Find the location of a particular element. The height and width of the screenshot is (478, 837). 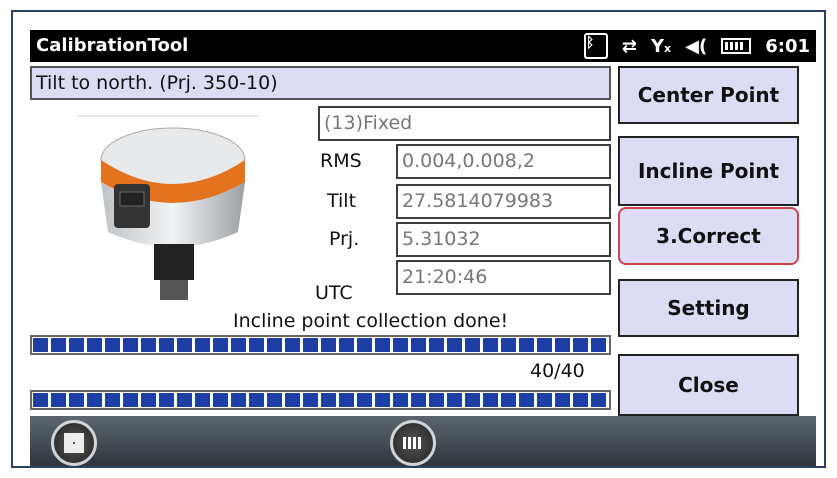

gnss-receiver-image is located at coordinates (168, 207).